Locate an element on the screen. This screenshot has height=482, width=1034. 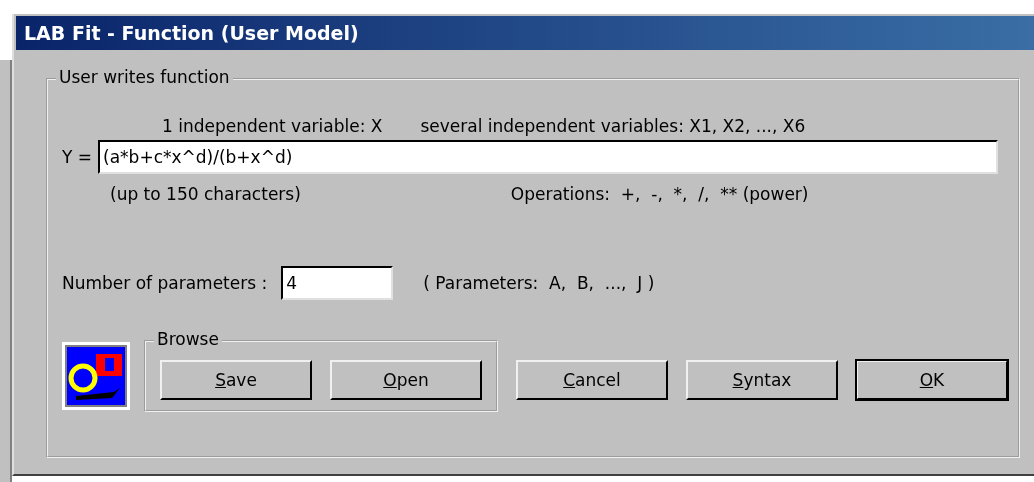
function-field: (a*b+c*x^d)/(b+x^d) is located at coordinates (548, 157).